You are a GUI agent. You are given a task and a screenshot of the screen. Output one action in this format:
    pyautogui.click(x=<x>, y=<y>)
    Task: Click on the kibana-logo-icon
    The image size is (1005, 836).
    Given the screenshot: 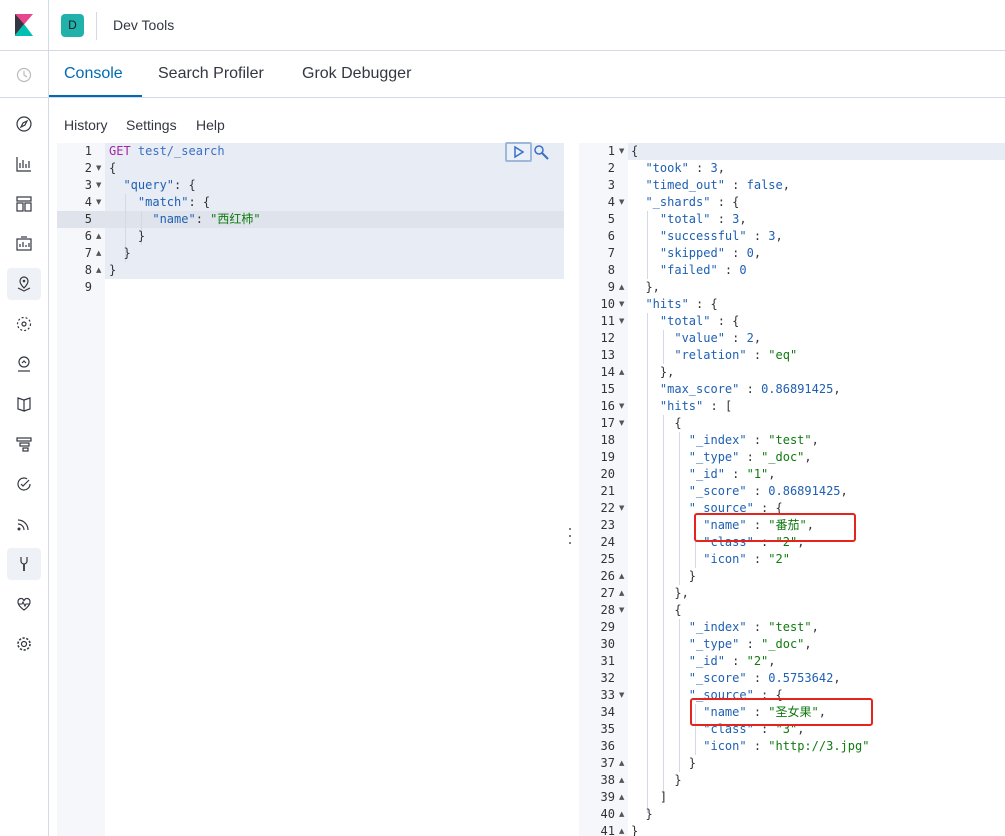 What is the action you would take?
    pyautogui.click(x=24, y=25)
    